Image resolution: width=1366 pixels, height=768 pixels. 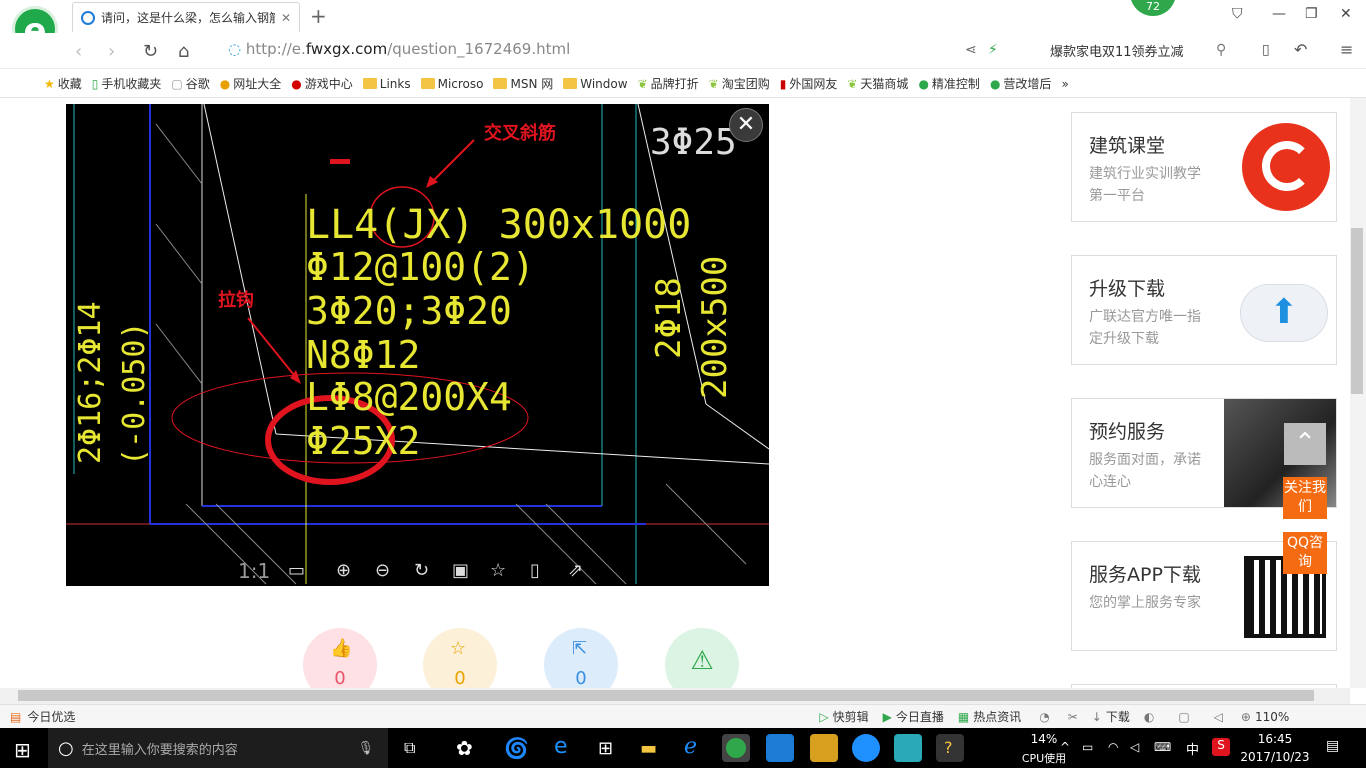 What do you see at coordinates (575, 570) in the screenshot?
I see `share-out-icon: ⇗` at bounding box center [575, 570].